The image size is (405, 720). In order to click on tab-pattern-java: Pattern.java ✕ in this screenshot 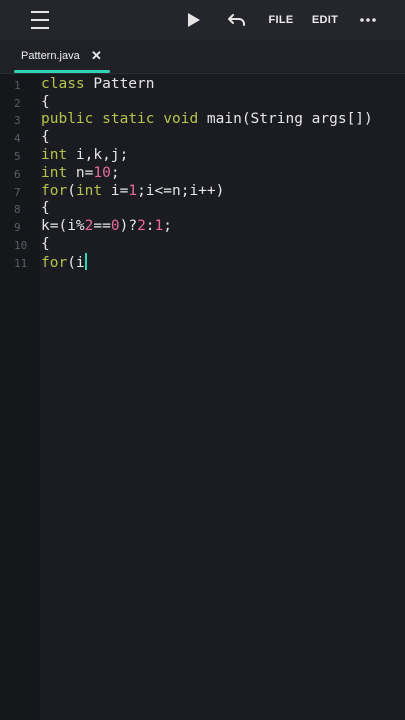, I will do `click(62, 56)`.